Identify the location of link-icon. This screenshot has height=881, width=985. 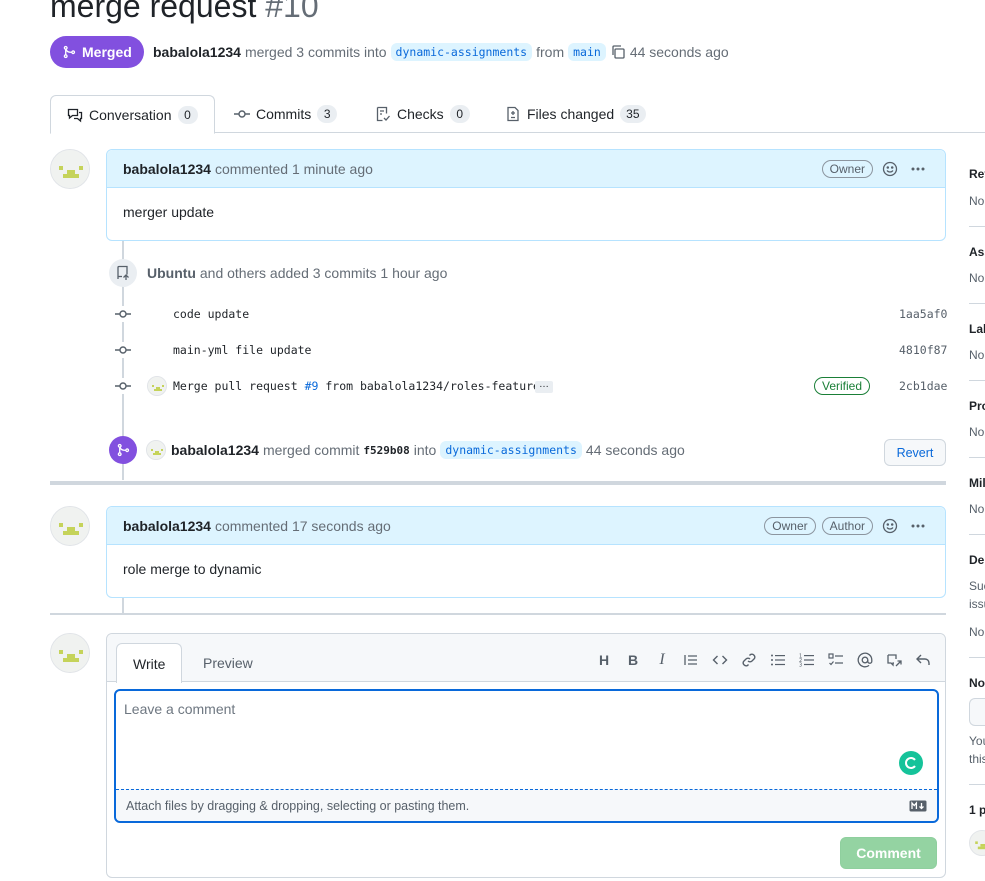
(749, 660).